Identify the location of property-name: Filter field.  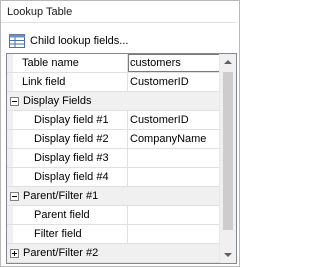
(70, 234).